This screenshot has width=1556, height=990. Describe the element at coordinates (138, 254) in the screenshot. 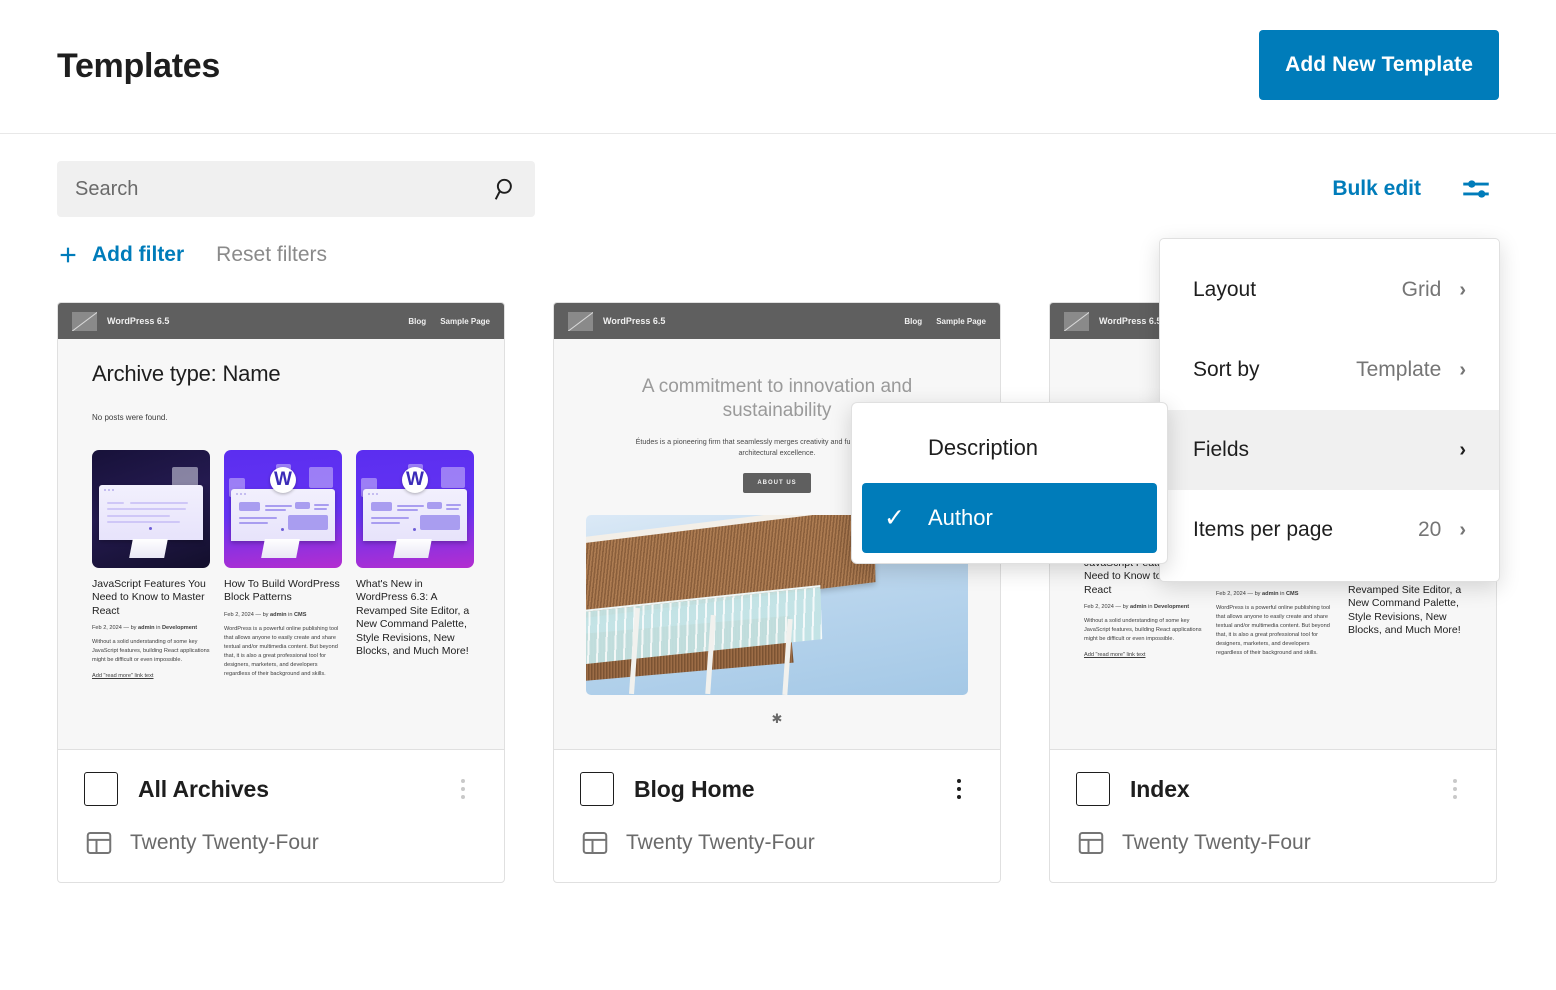

I see `add-filter-label: Add filter` at that location.